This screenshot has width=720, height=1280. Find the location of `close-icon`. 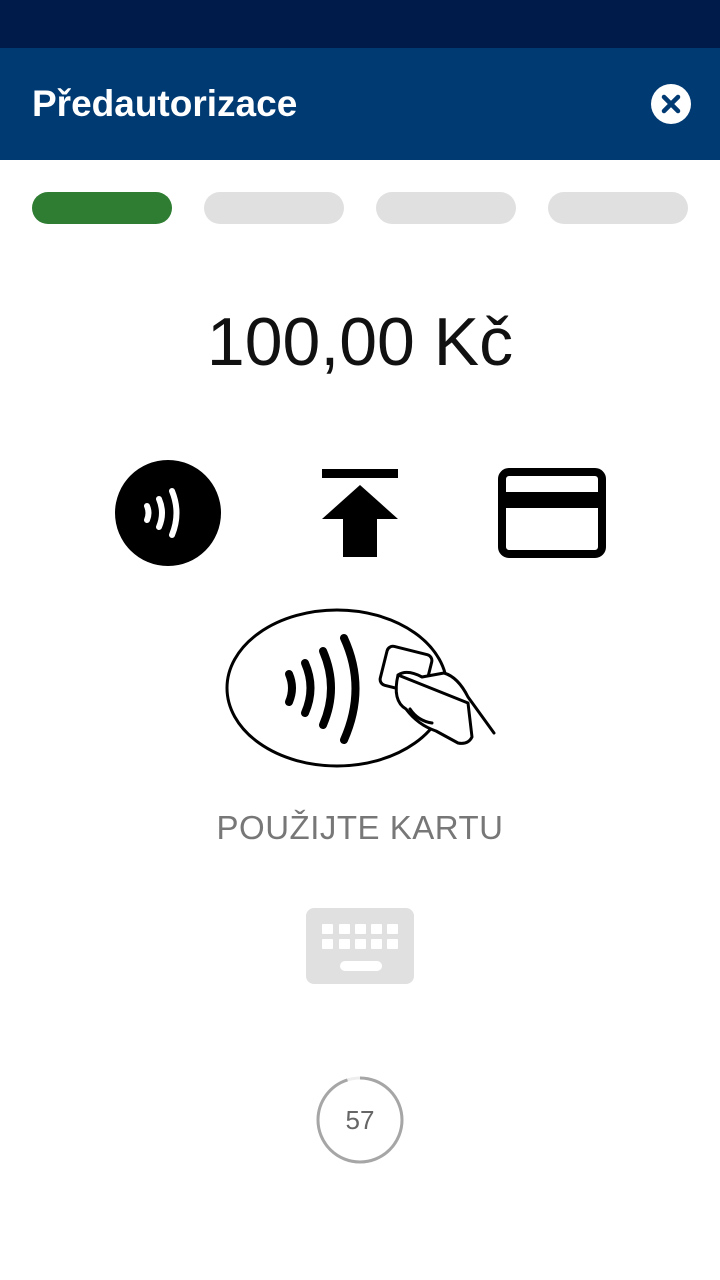

close-icon is located at coordinates (671, 104).